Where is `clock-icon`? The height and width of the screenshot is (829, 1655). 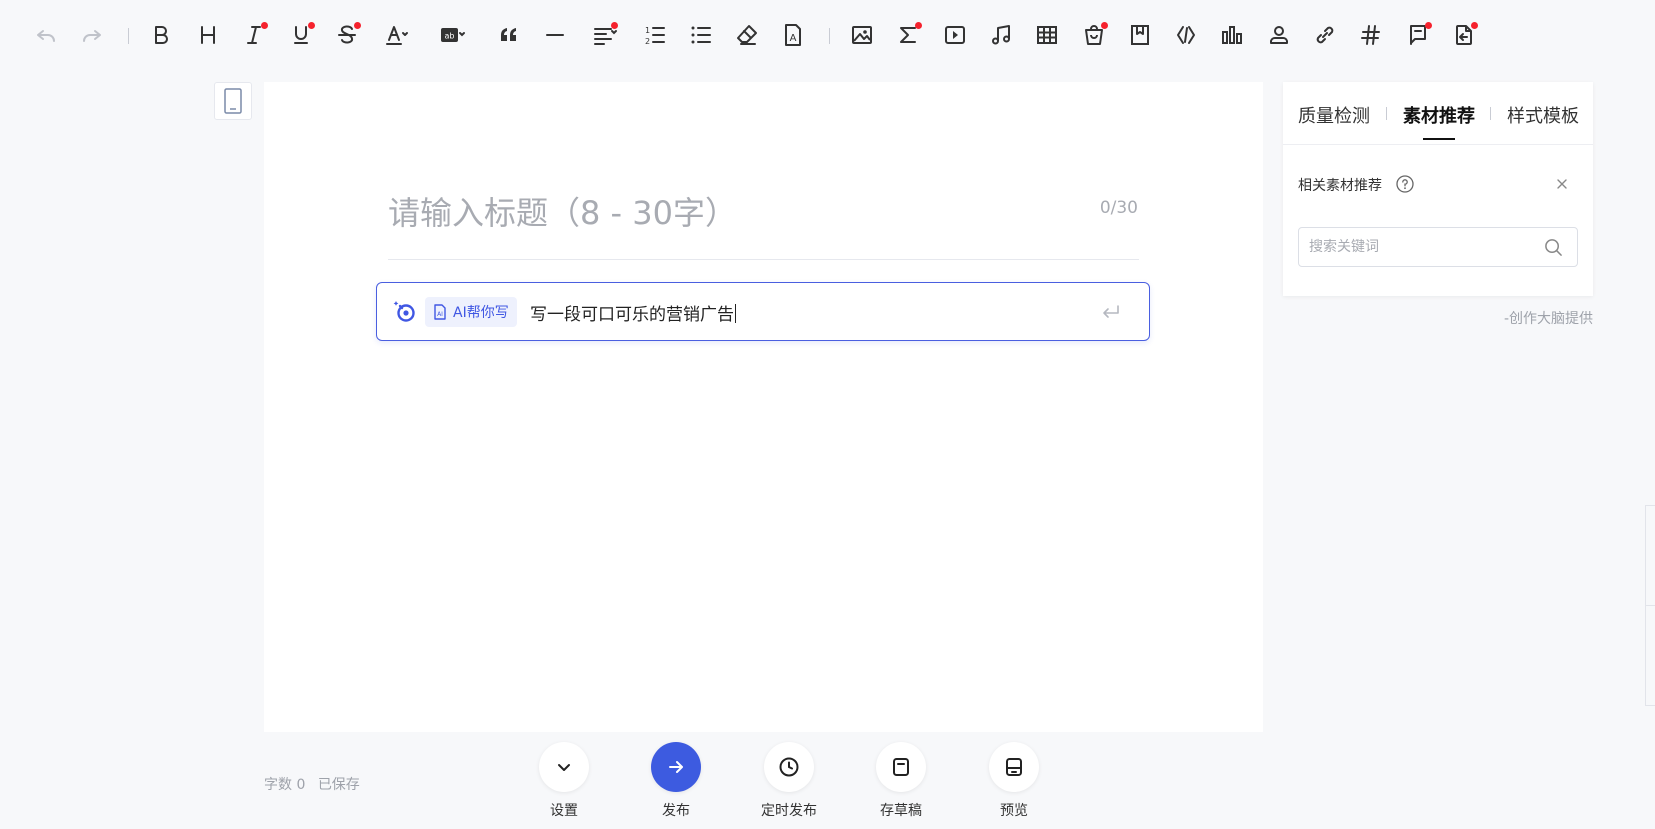
clock-icon is located at coordinates (789, 767).